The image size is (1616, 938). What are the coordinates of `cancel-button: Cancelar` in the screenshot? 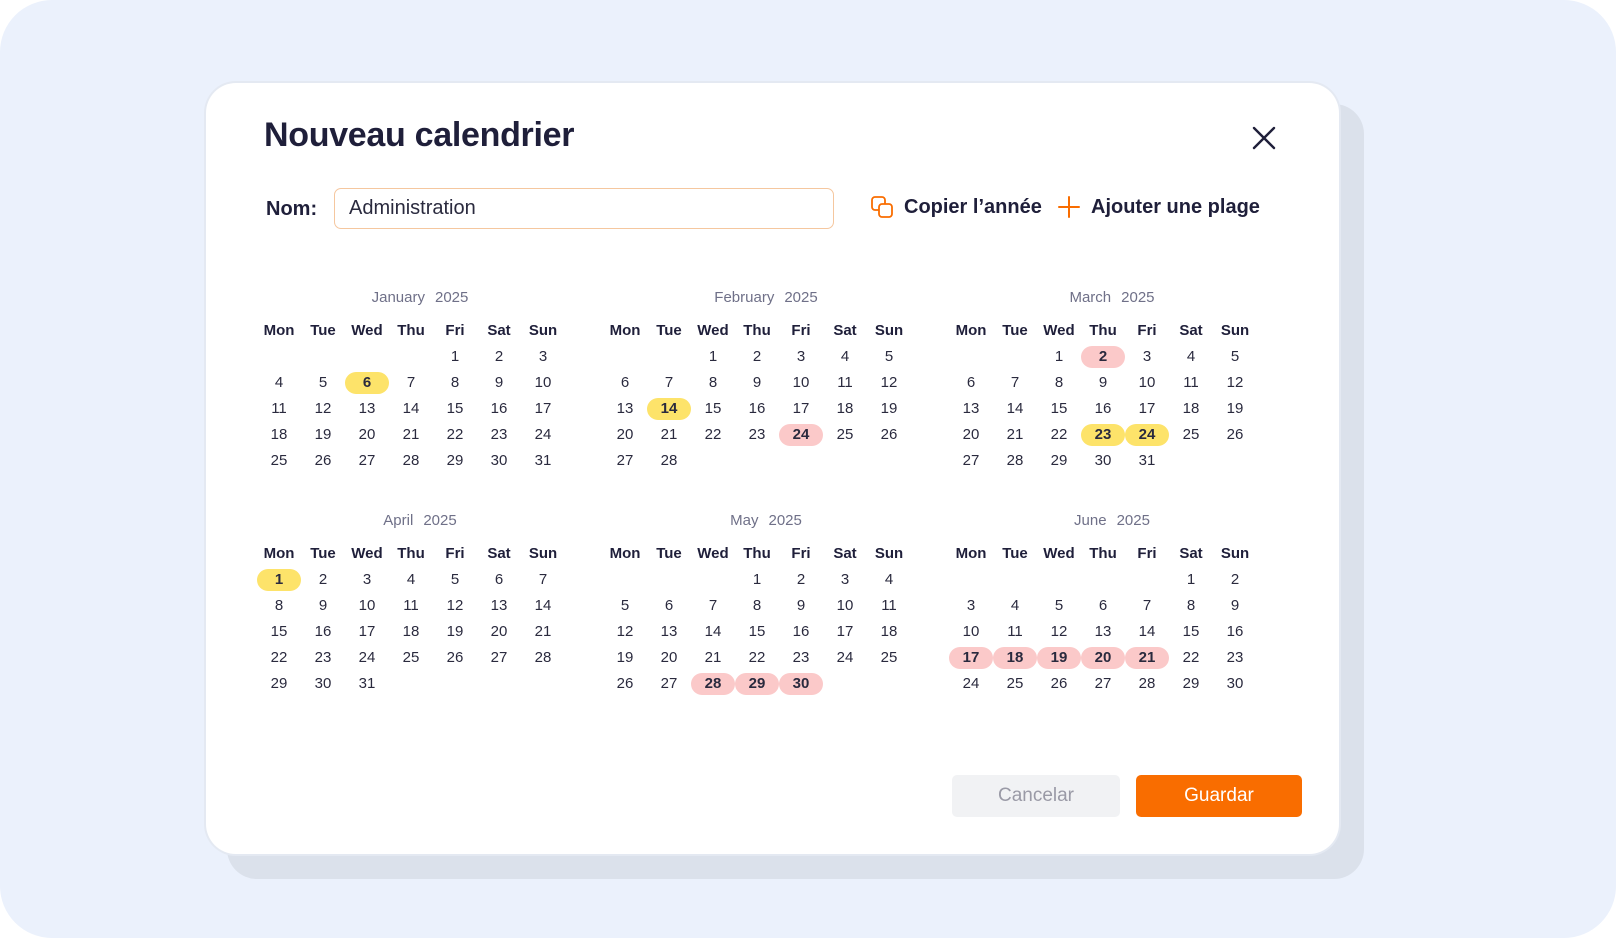 It's located at (1036, 796).